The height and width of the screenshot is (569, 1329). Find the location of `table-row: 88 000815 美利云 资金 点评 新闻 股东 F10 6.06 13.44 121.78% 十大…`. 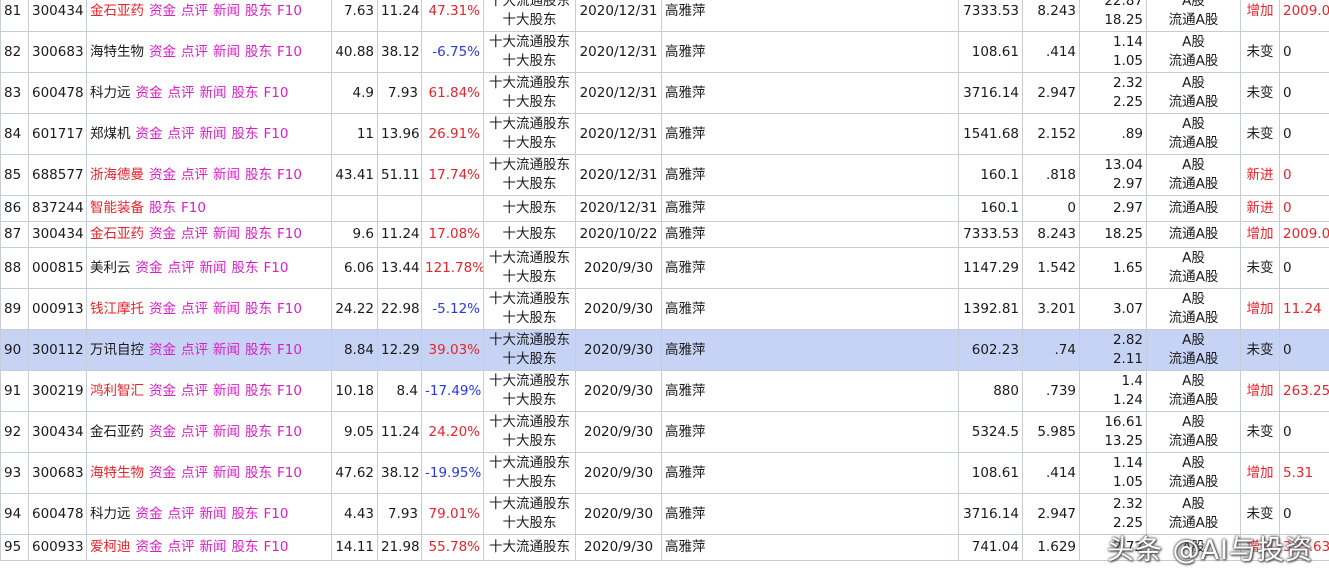

table-row: 88 000815 美利云 资金 点评 新闻 股东 F10 6.06 13.44 121.78% 十大… is located at coordinates (664, 268).